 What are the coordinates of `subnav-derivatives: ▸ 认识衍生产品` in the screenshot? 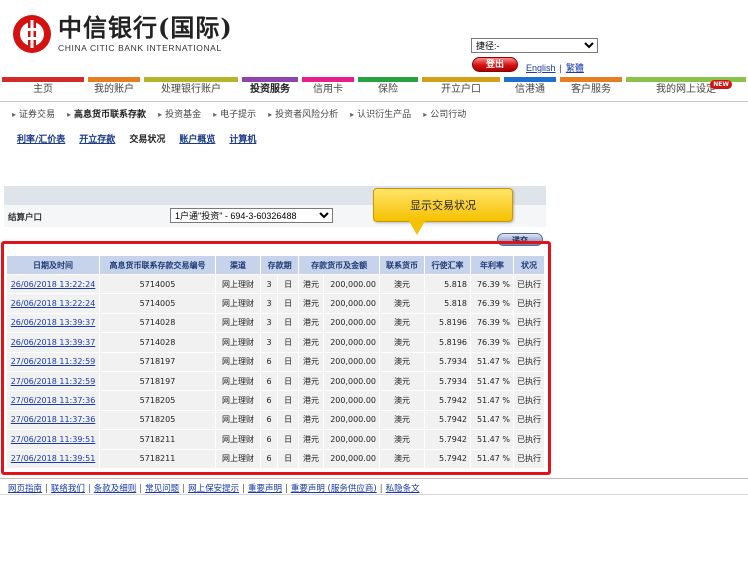 It's located at (380, 113).